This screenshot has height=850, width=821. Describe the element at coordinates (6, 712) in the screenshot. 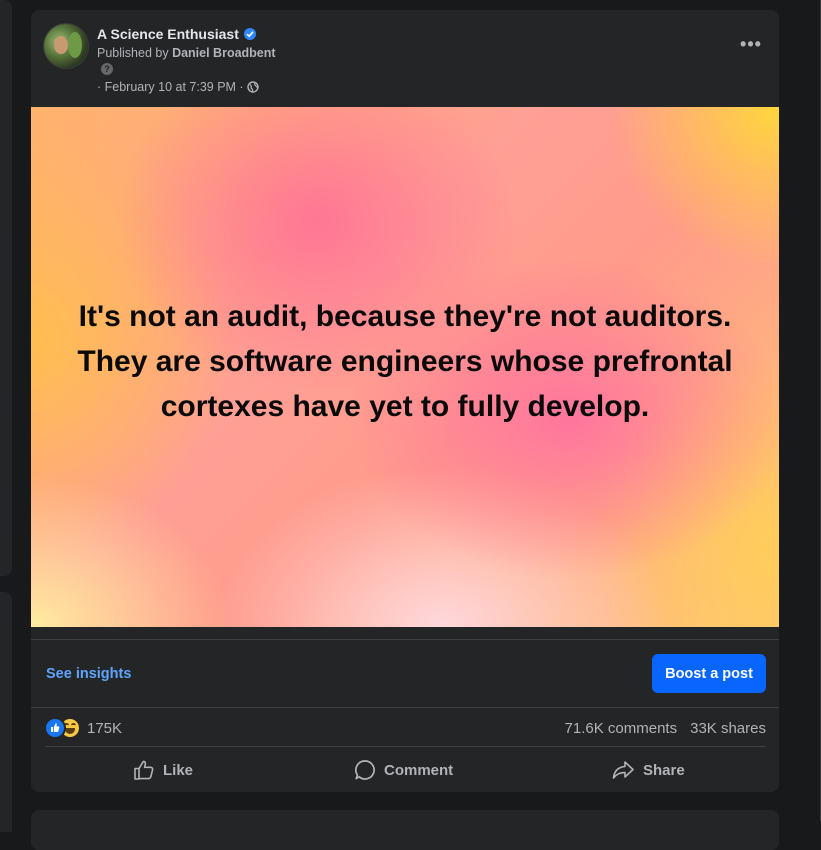

I see `left-column-card-lower` at that location.